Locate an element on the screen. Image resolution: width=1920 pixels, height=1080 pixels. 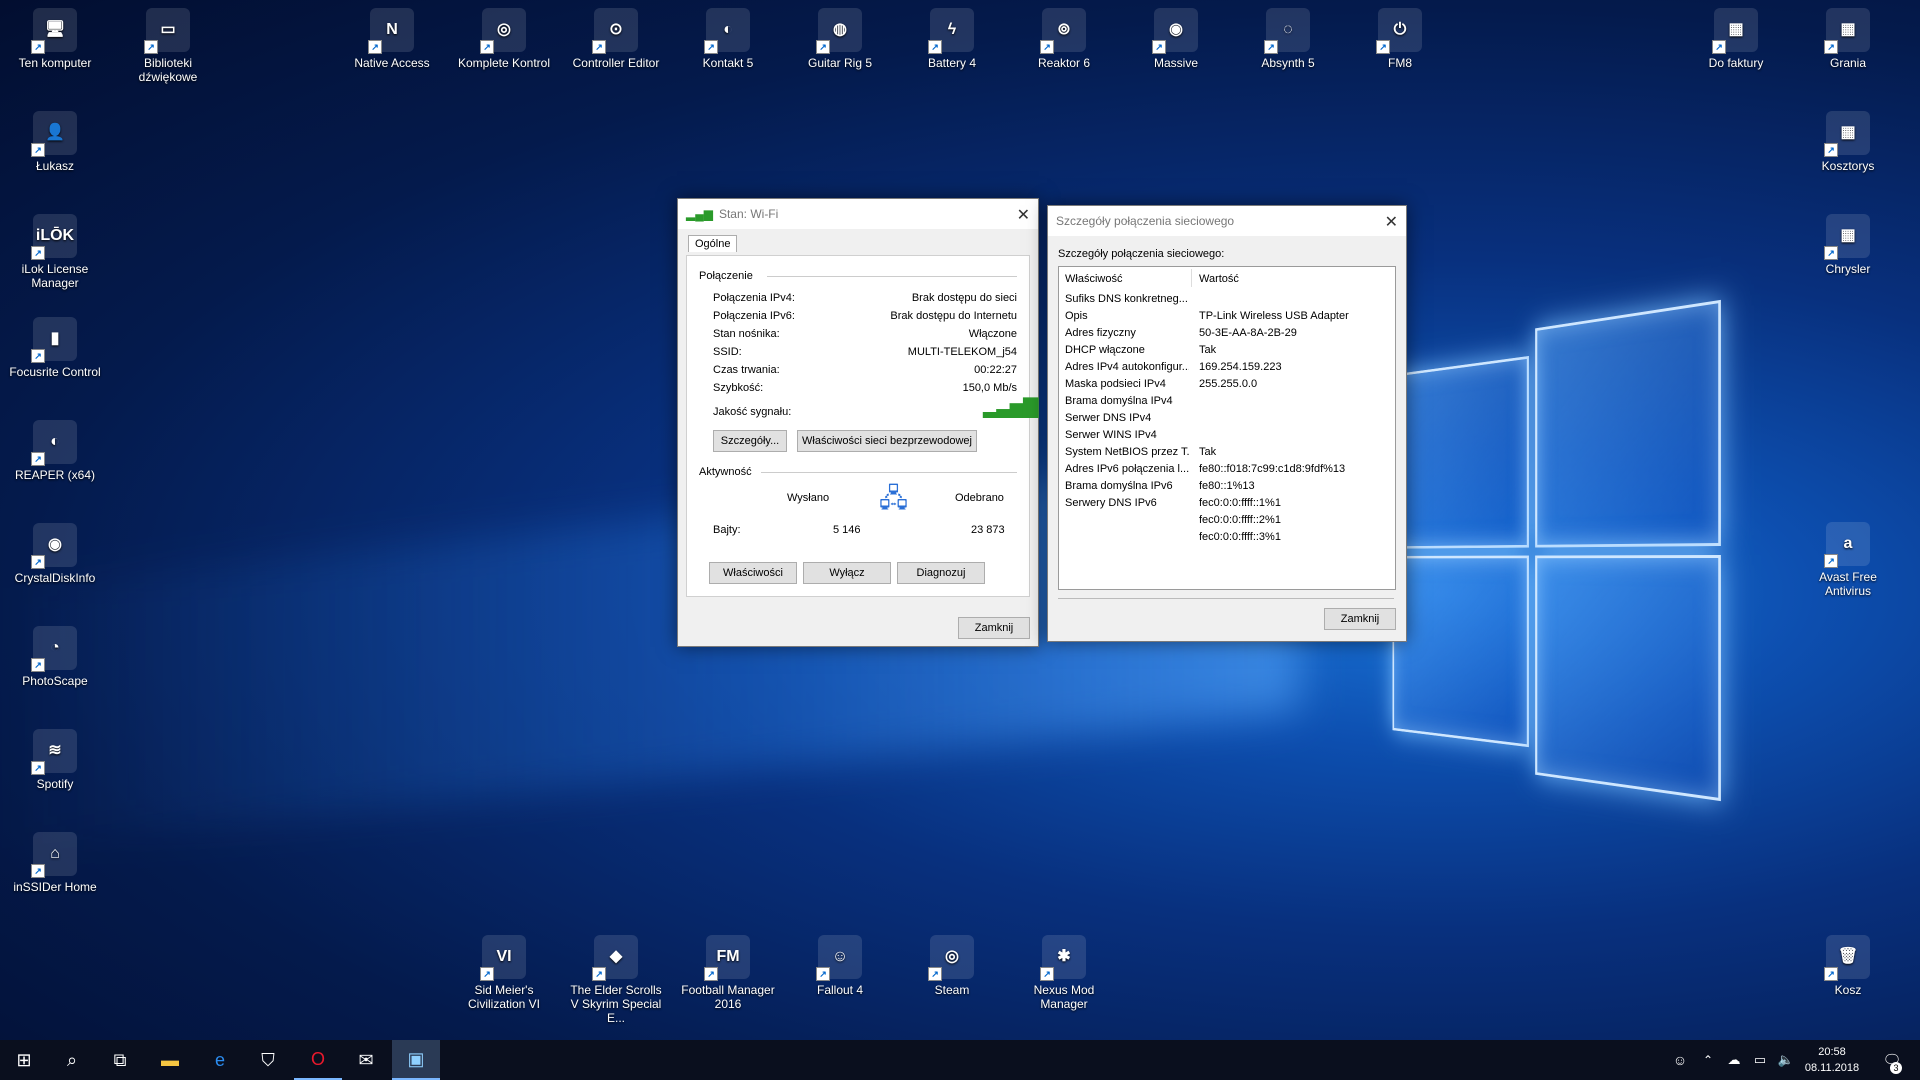
clock-date: 08.11.2018 is located at coordinates (1832, 1068).